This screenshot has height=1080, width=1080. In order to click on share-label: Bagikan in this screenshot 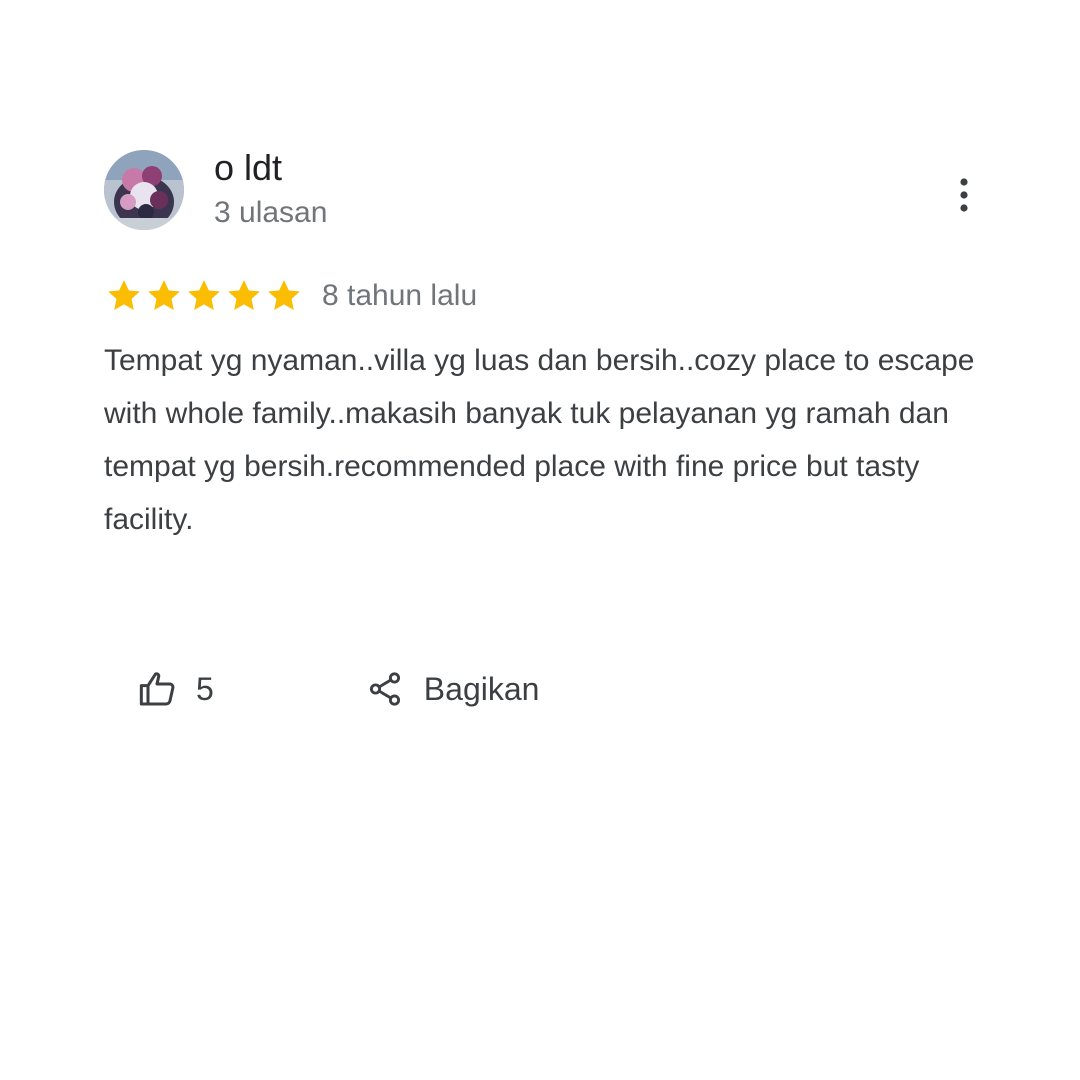, I will do `click(481, 688)`.